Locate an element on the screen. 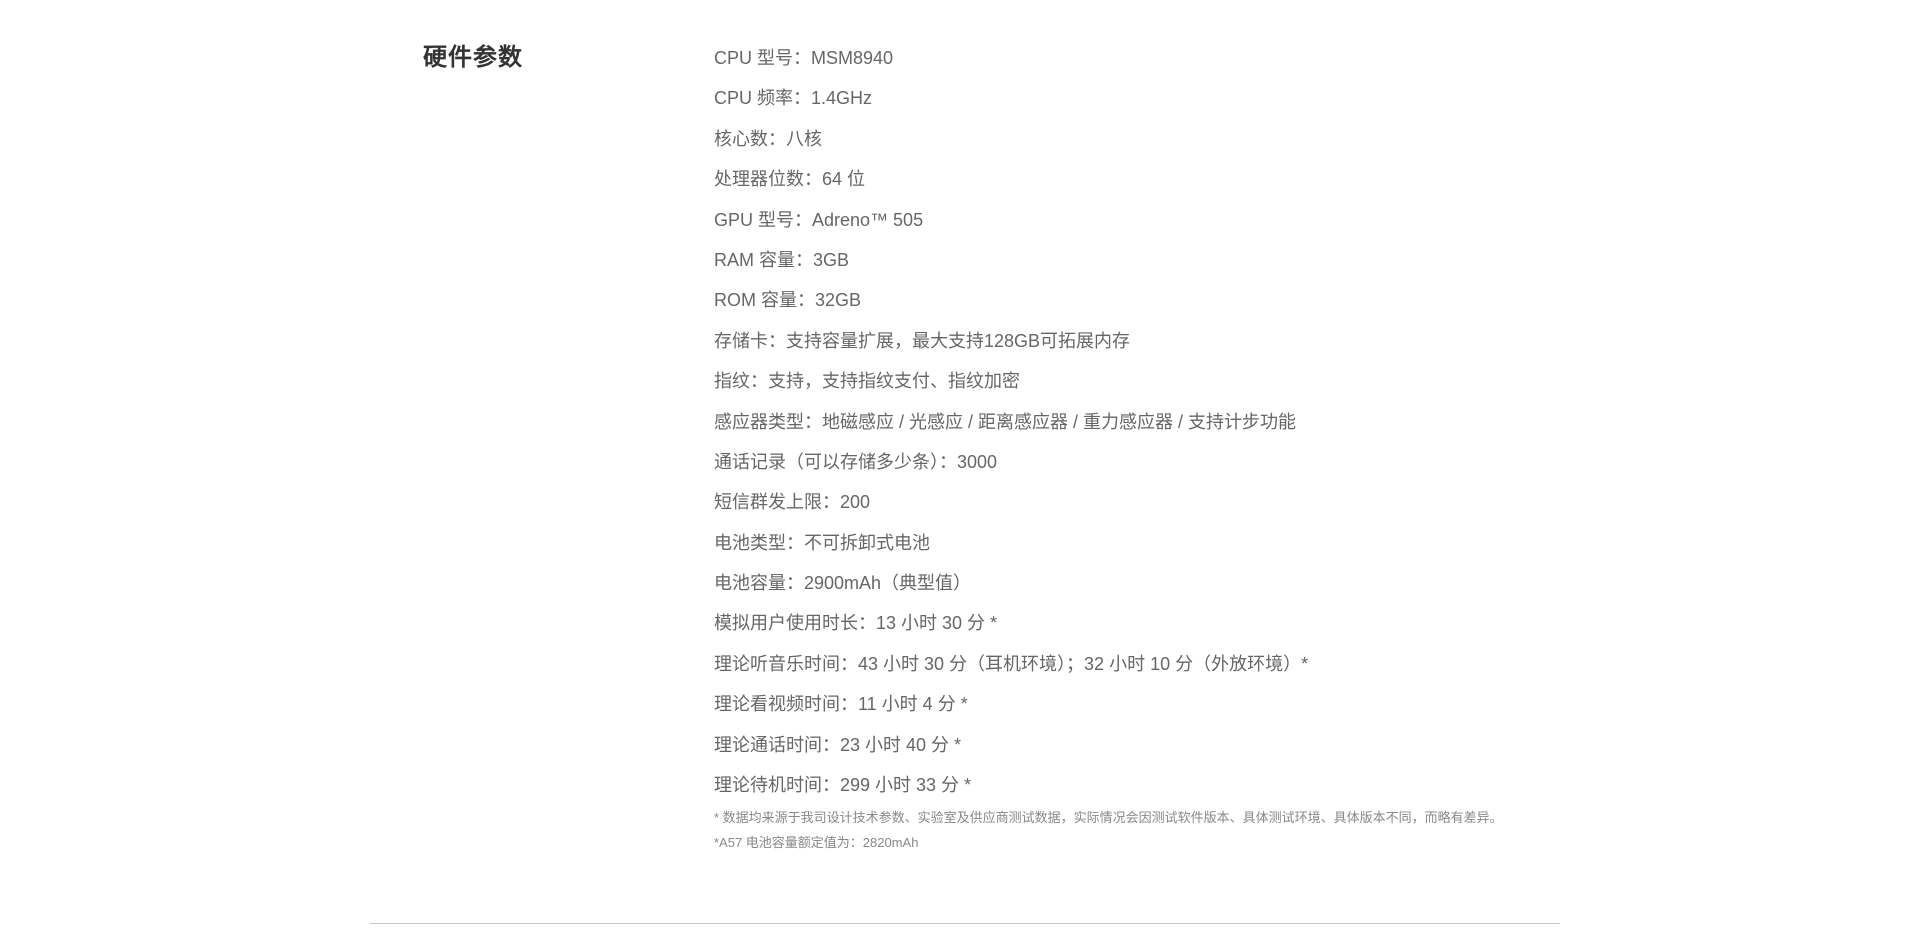 The image size is (1920, 930). spec-cpu-frequency: CPU 频率：1.4GHz is located at coordinates (793, 98).